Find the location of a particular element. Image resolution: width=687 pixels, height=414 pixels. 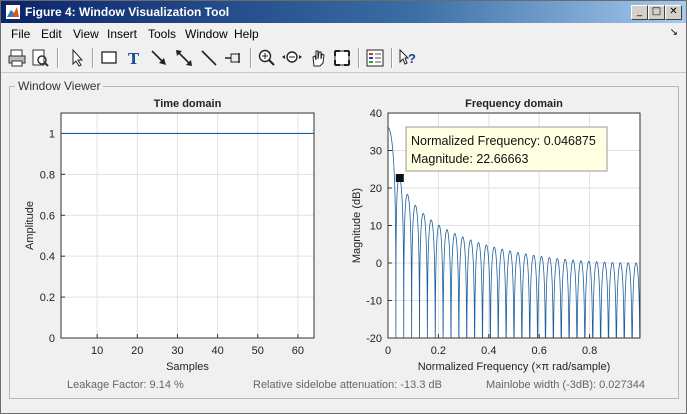

time-chart-title: Time domain is located at coordinates (188, 104).